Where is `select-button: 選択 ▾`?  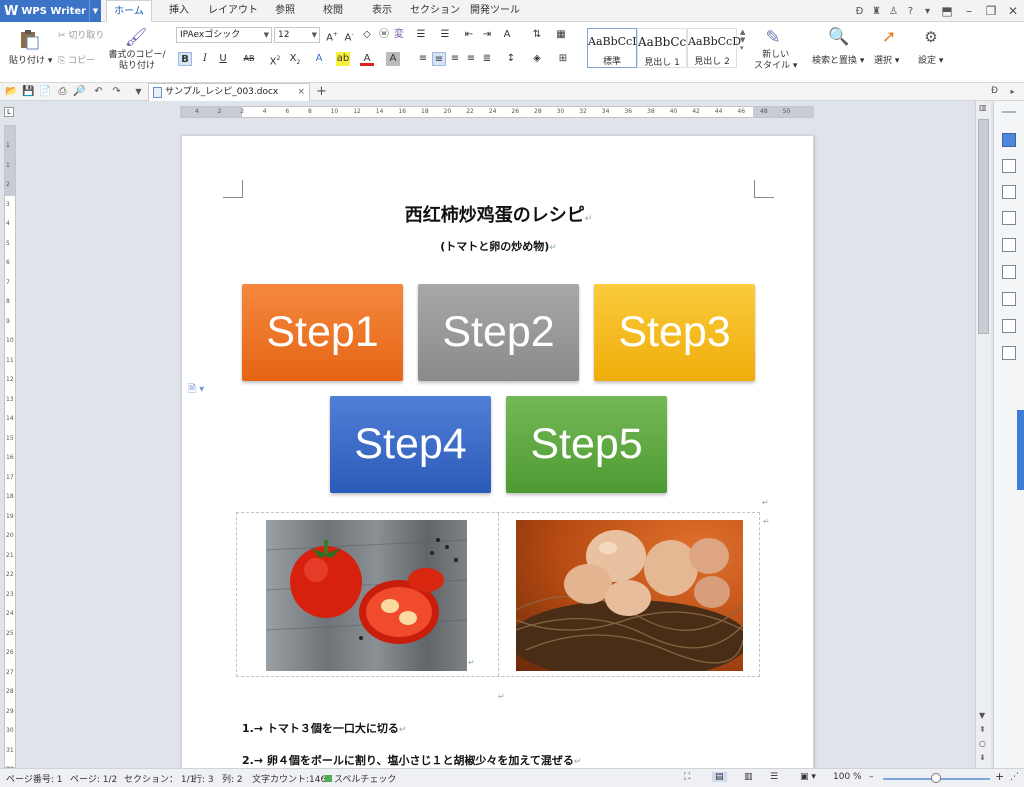 select-button: 選択 ▾ is located at coordinates (886, 59).